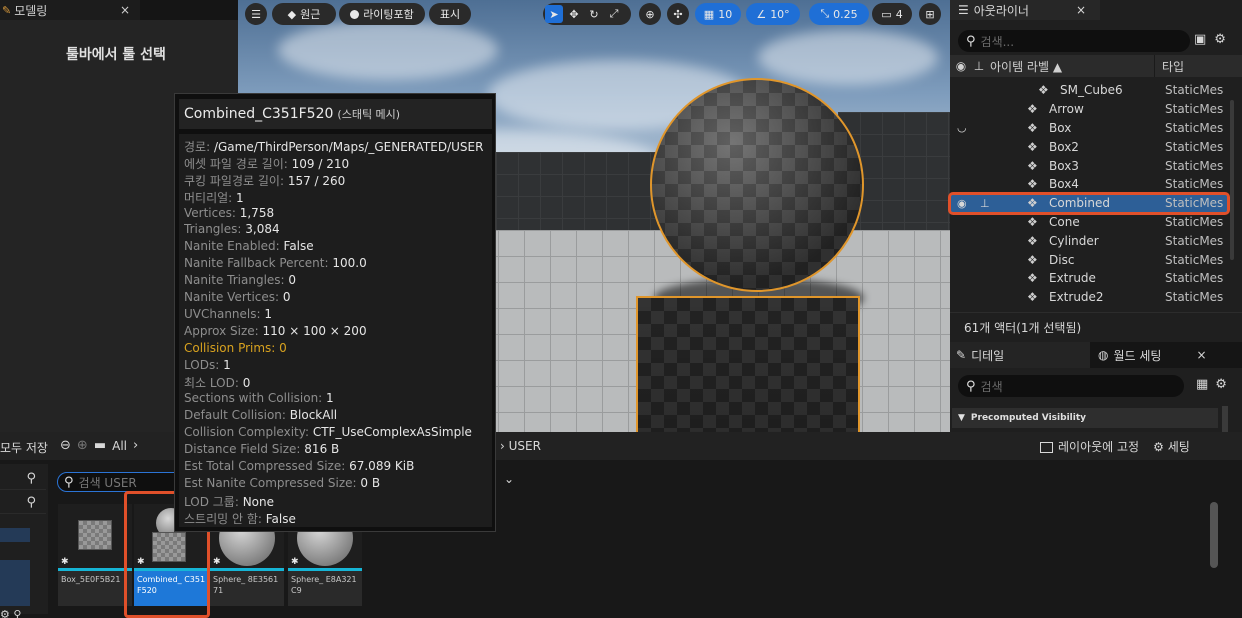  What do you see at coordinates (5, 613) in the screenshot?
I see `settings-small-icon: ⚙` at bounding box center [5, 613].